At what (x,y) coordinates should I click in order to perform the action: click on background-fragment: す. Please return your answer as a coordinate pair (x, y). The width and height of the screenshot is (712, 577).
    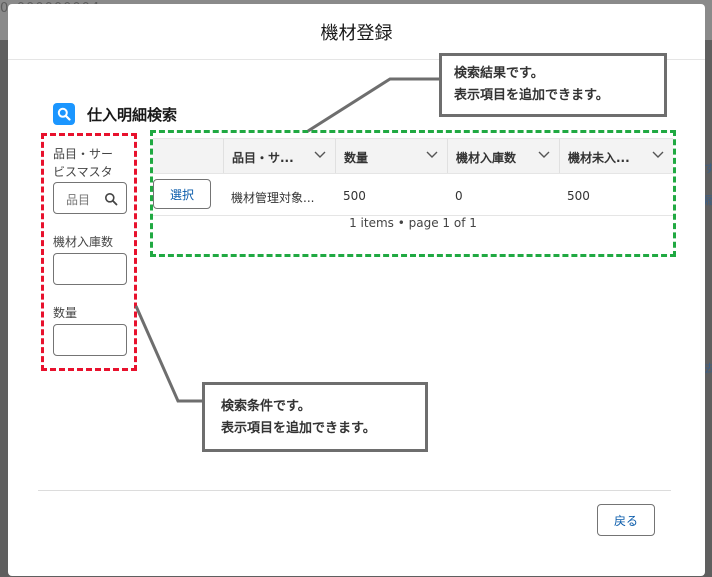
    Looking at the image, I should click on (708, 168).